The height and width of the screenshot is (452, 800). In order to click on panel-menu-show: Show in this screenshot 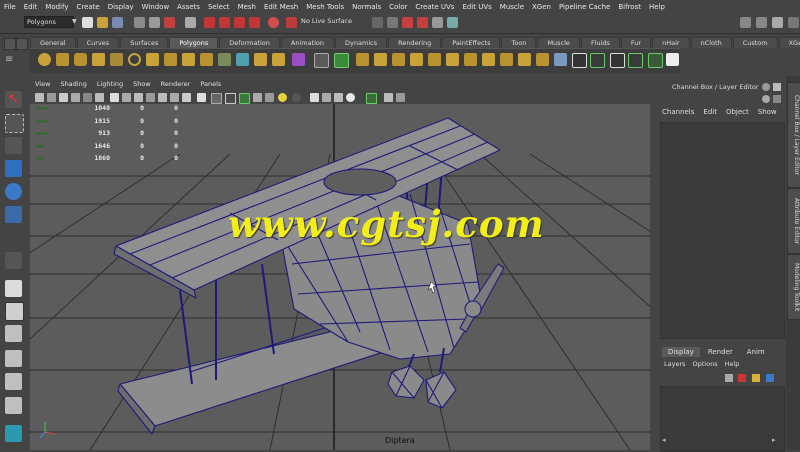, I will do `click(142, 85)`.